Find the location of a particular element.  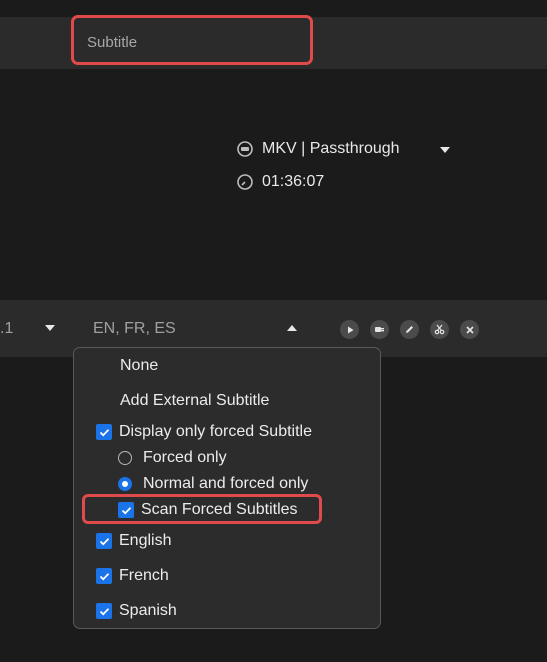

menu-item-spanish-label: Spanish is located at coordinates (148, 610).